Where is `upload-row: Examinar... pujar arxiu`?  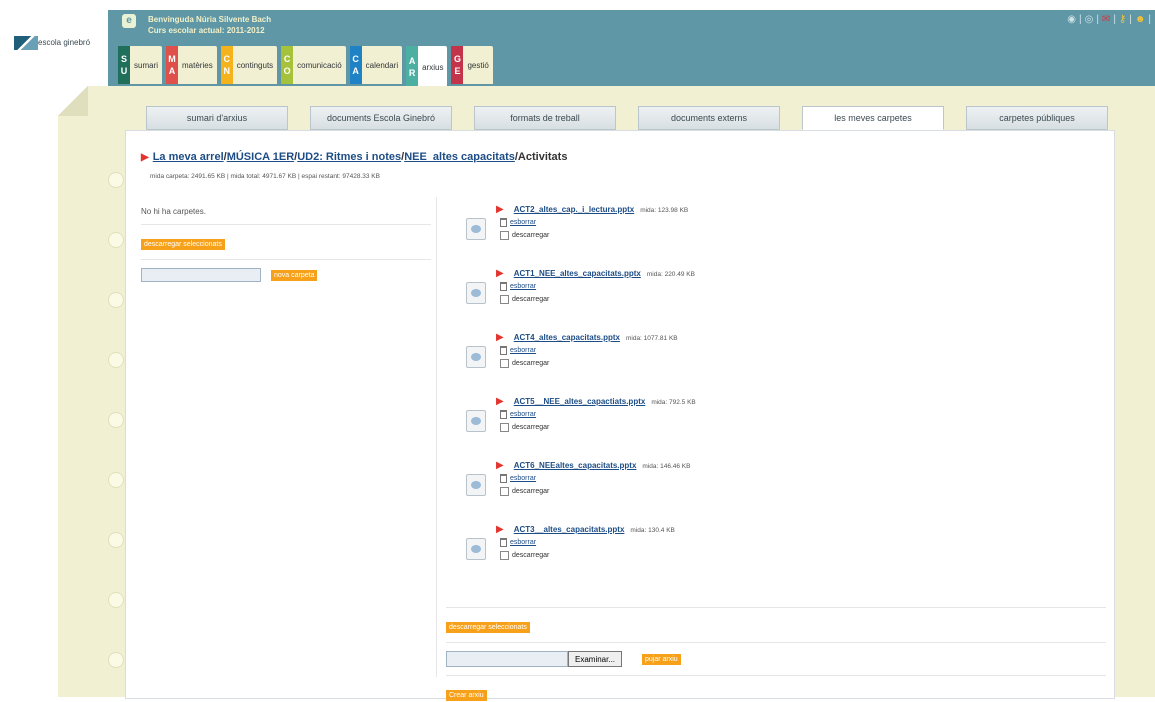
upload-row: Examinar... pujar arxiu is located at coordinates (776, 659).